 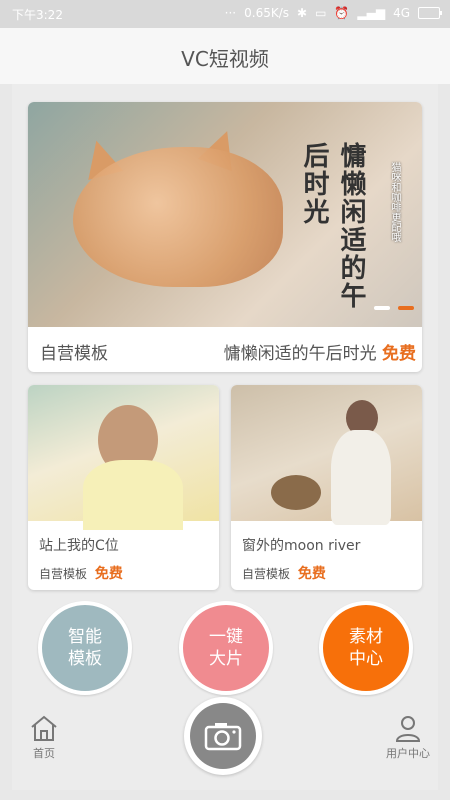 I want to click on smart-template-button: 智能 模板, so click(x=85, y=648).